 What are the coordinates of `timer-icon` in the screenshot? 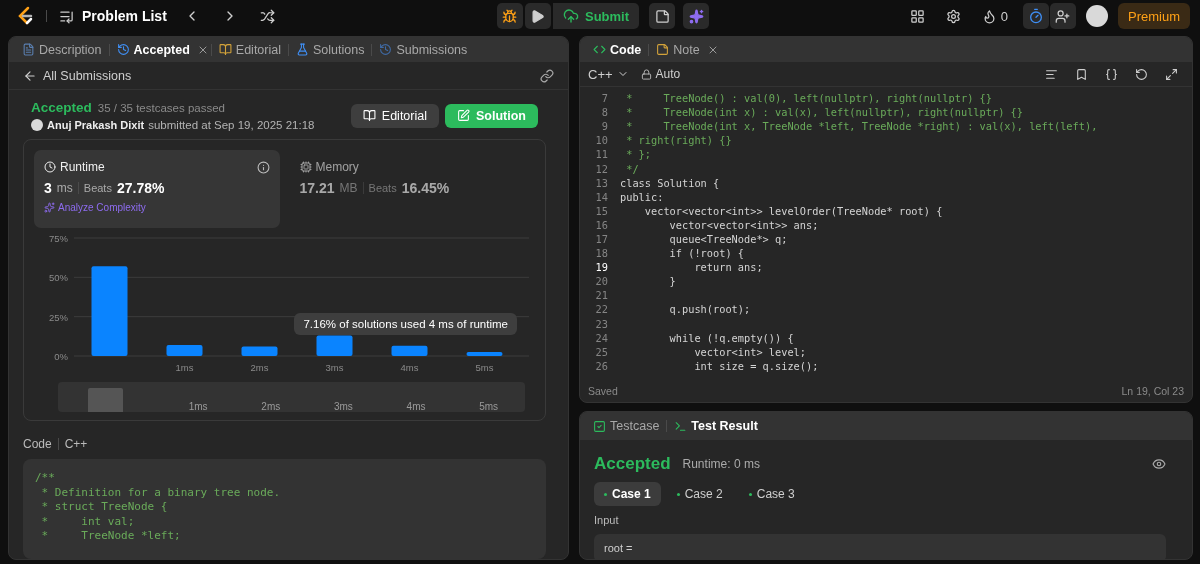 It's located at (1036, 16).